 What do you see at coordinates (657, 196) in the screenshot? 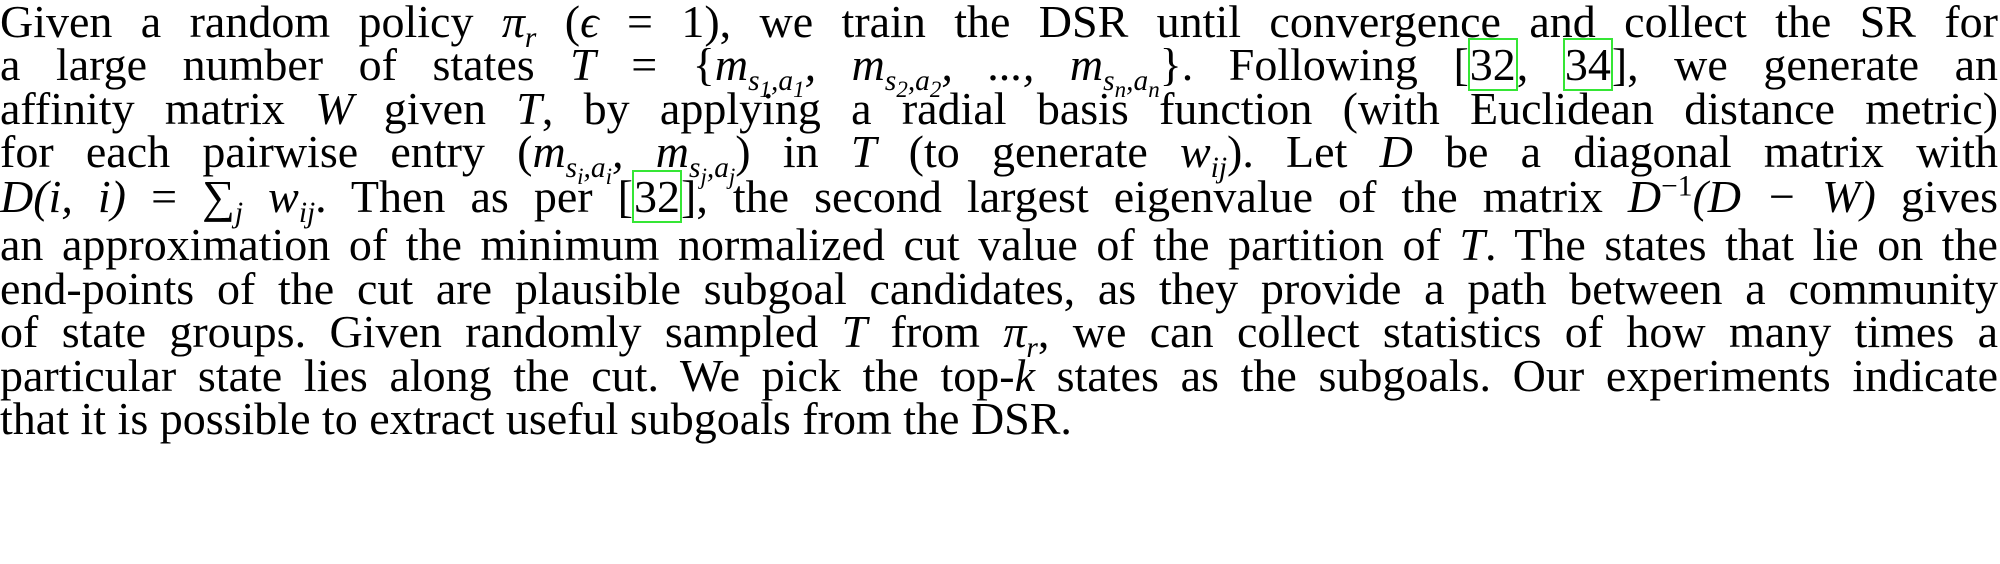
I see `citation-32: 32` at bounding box center [657, 196].